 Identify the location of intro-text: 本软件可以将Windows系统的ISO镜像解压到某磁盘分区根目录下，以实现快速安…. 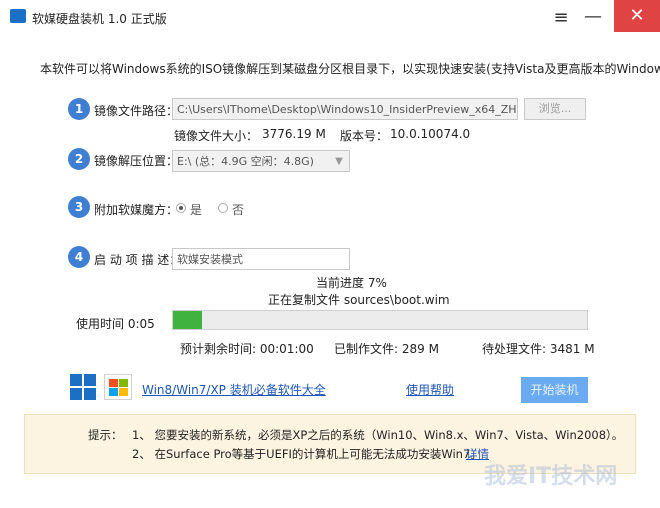
(350, 69).